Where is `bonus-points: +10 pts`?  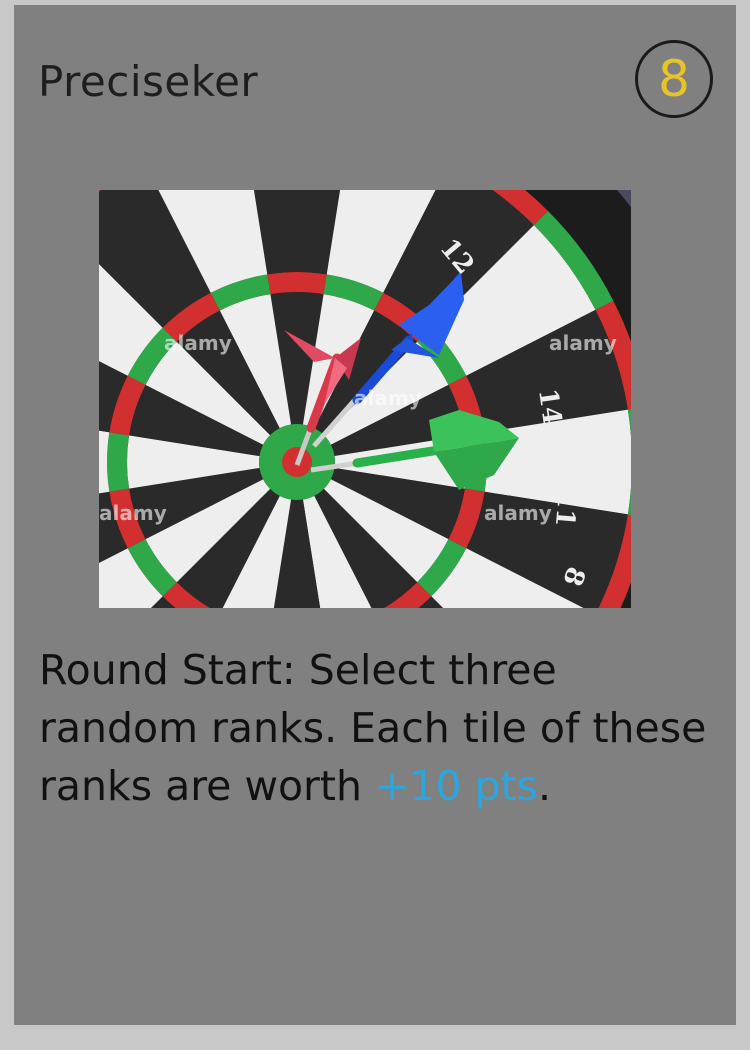
bonus-points: +10 pts is located at coordinates (457, 786).